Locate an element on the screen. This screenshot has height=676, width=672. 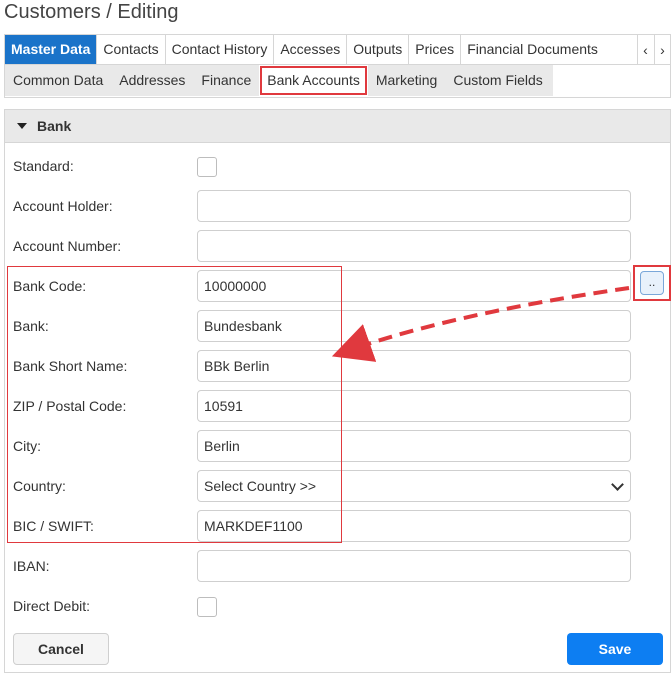
caret-down-icon is located at coordinates (22, 126).